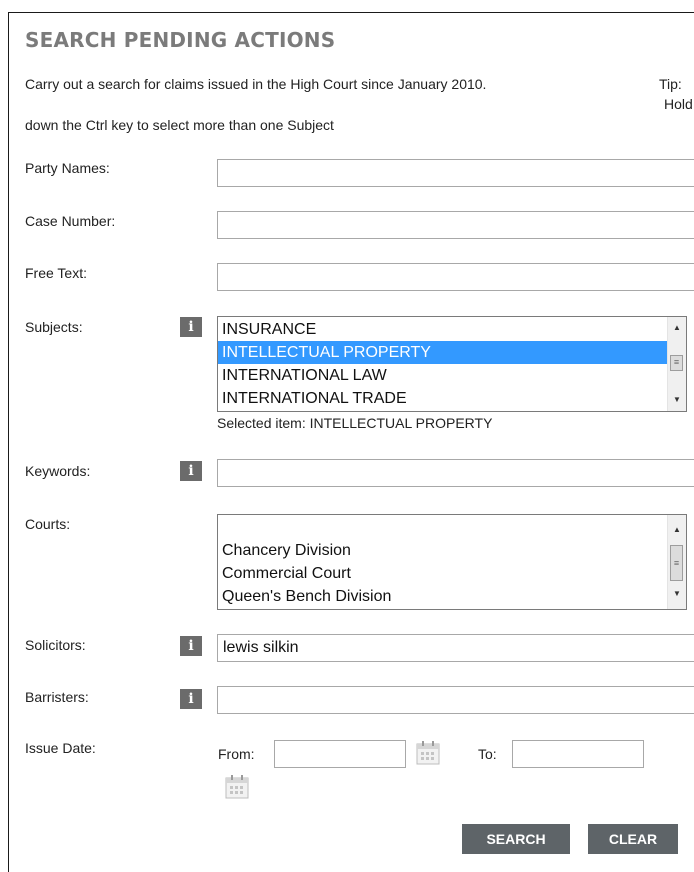 This screenshot has width=694, height=872. What do you see at coordinates (191, 471) in the screenshot?
I see `keywords-info-icon: i` at bounding box center [191, 471].